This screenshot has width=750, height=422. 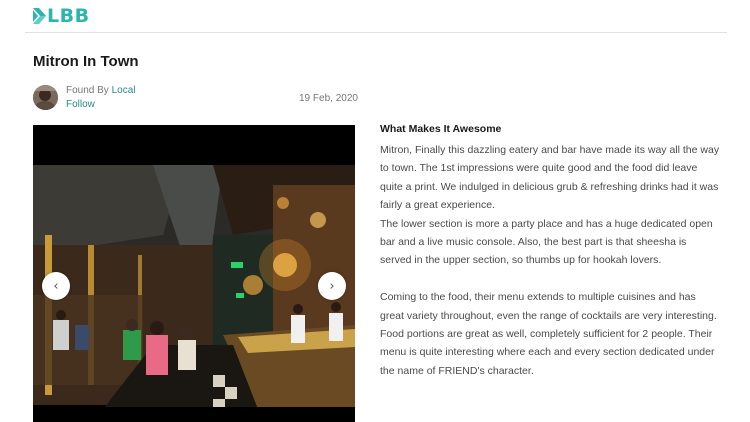 I want to click on logo-text: LBB, so click(x=68, y=16).